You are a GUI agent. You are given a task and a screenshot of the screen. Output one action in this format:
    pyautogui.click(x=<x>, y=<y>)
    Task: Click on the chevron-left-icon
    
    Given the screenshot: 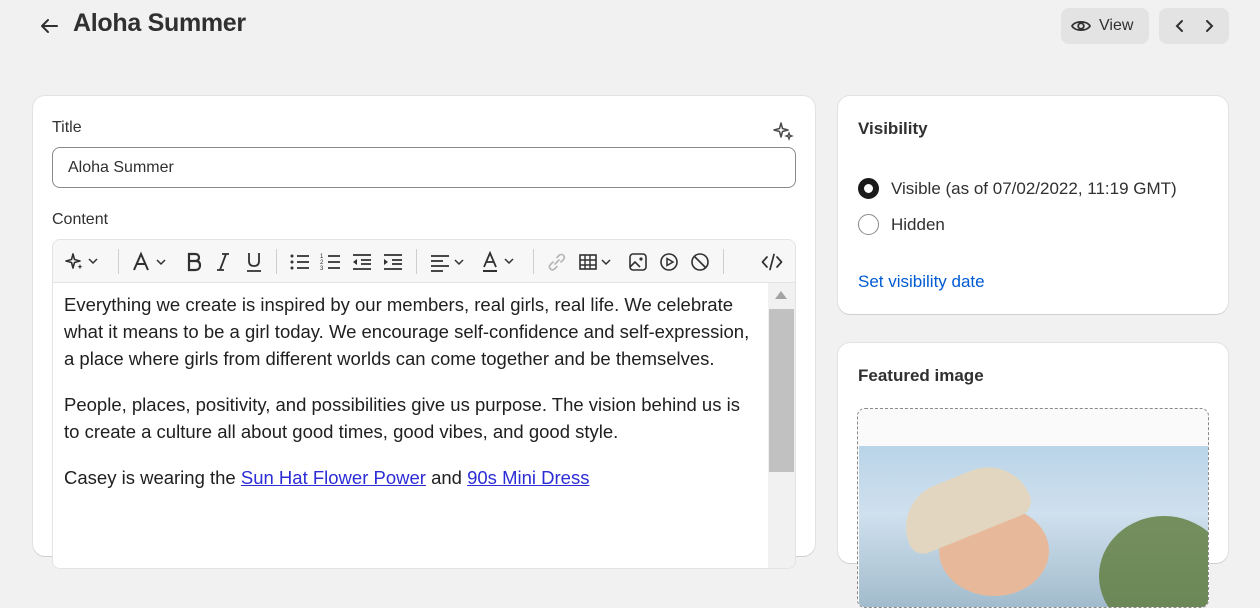 What is the action you would take?
    pyautogui.click(x=1179, y=26)
    